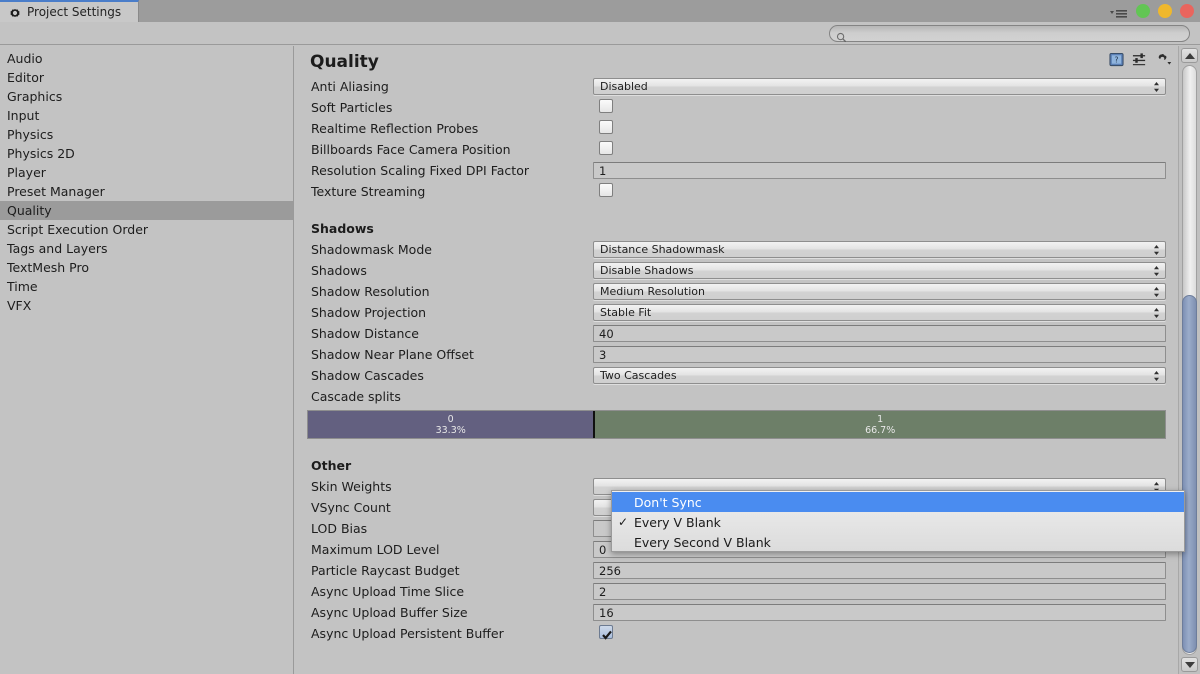  I want to click on setting-label: Shadow Distance, so click(365, 333).